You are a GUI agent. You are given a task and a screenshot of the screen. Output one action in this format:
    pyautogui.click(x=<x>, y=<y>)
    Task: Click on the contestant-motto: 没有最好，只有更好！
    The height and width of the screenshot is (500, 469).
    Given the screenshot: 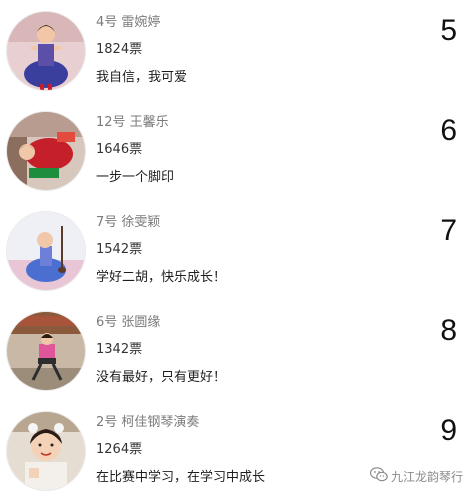 What is the action you would take?
    pyautogui.click(x=161, y=377)
    